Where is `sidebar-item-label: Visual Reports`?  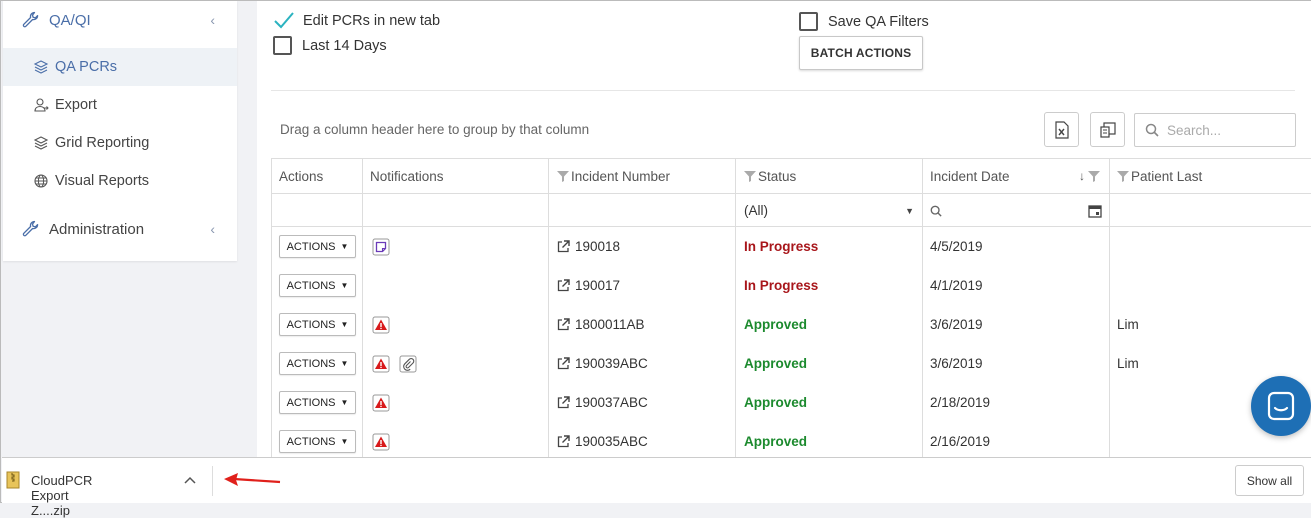 sidebar-item-label: Visual Reports is located at coordinates (102, 181).